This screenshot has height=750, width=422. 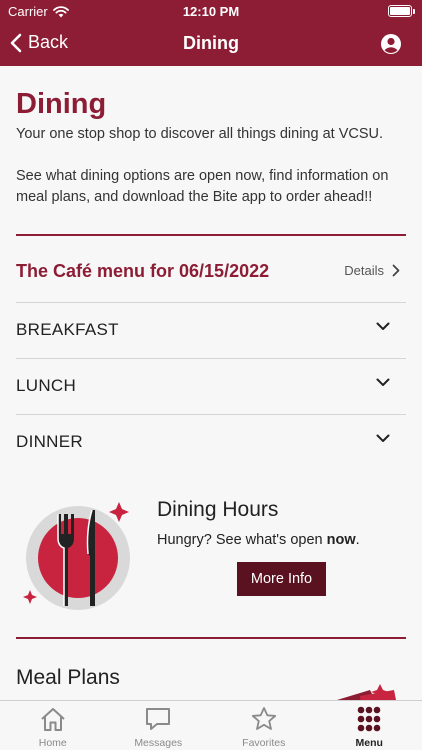 What do you see at coordinates (61, 104) in the screenshot?
I see `page-title: Dining` at bounding box center [61, 104].